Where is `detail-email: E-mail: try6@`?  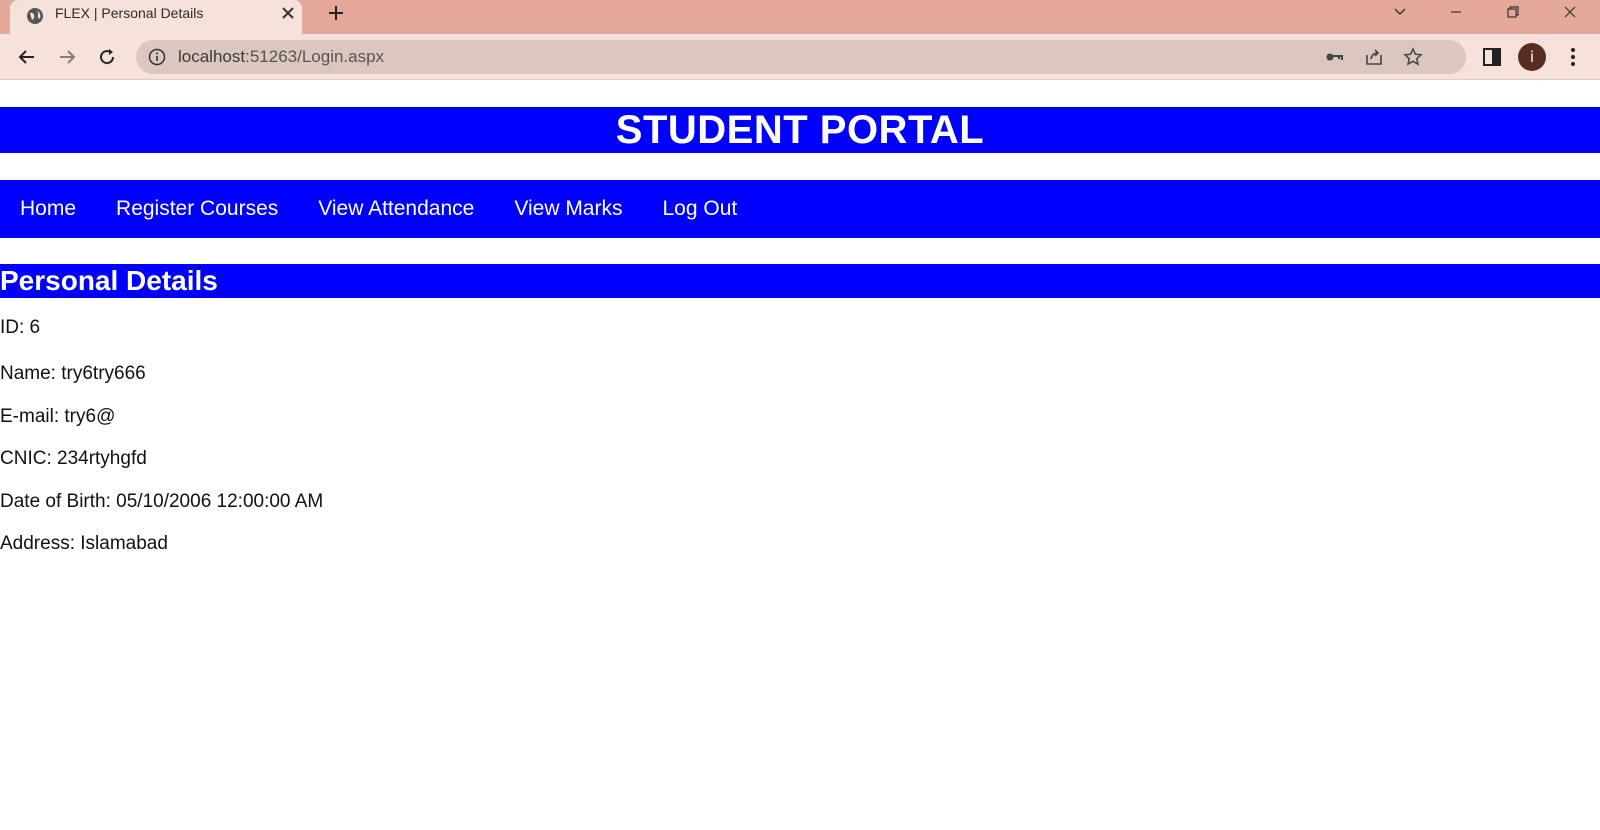 detail-email: E-mail: try6@ is located at coordinates (58, 416).